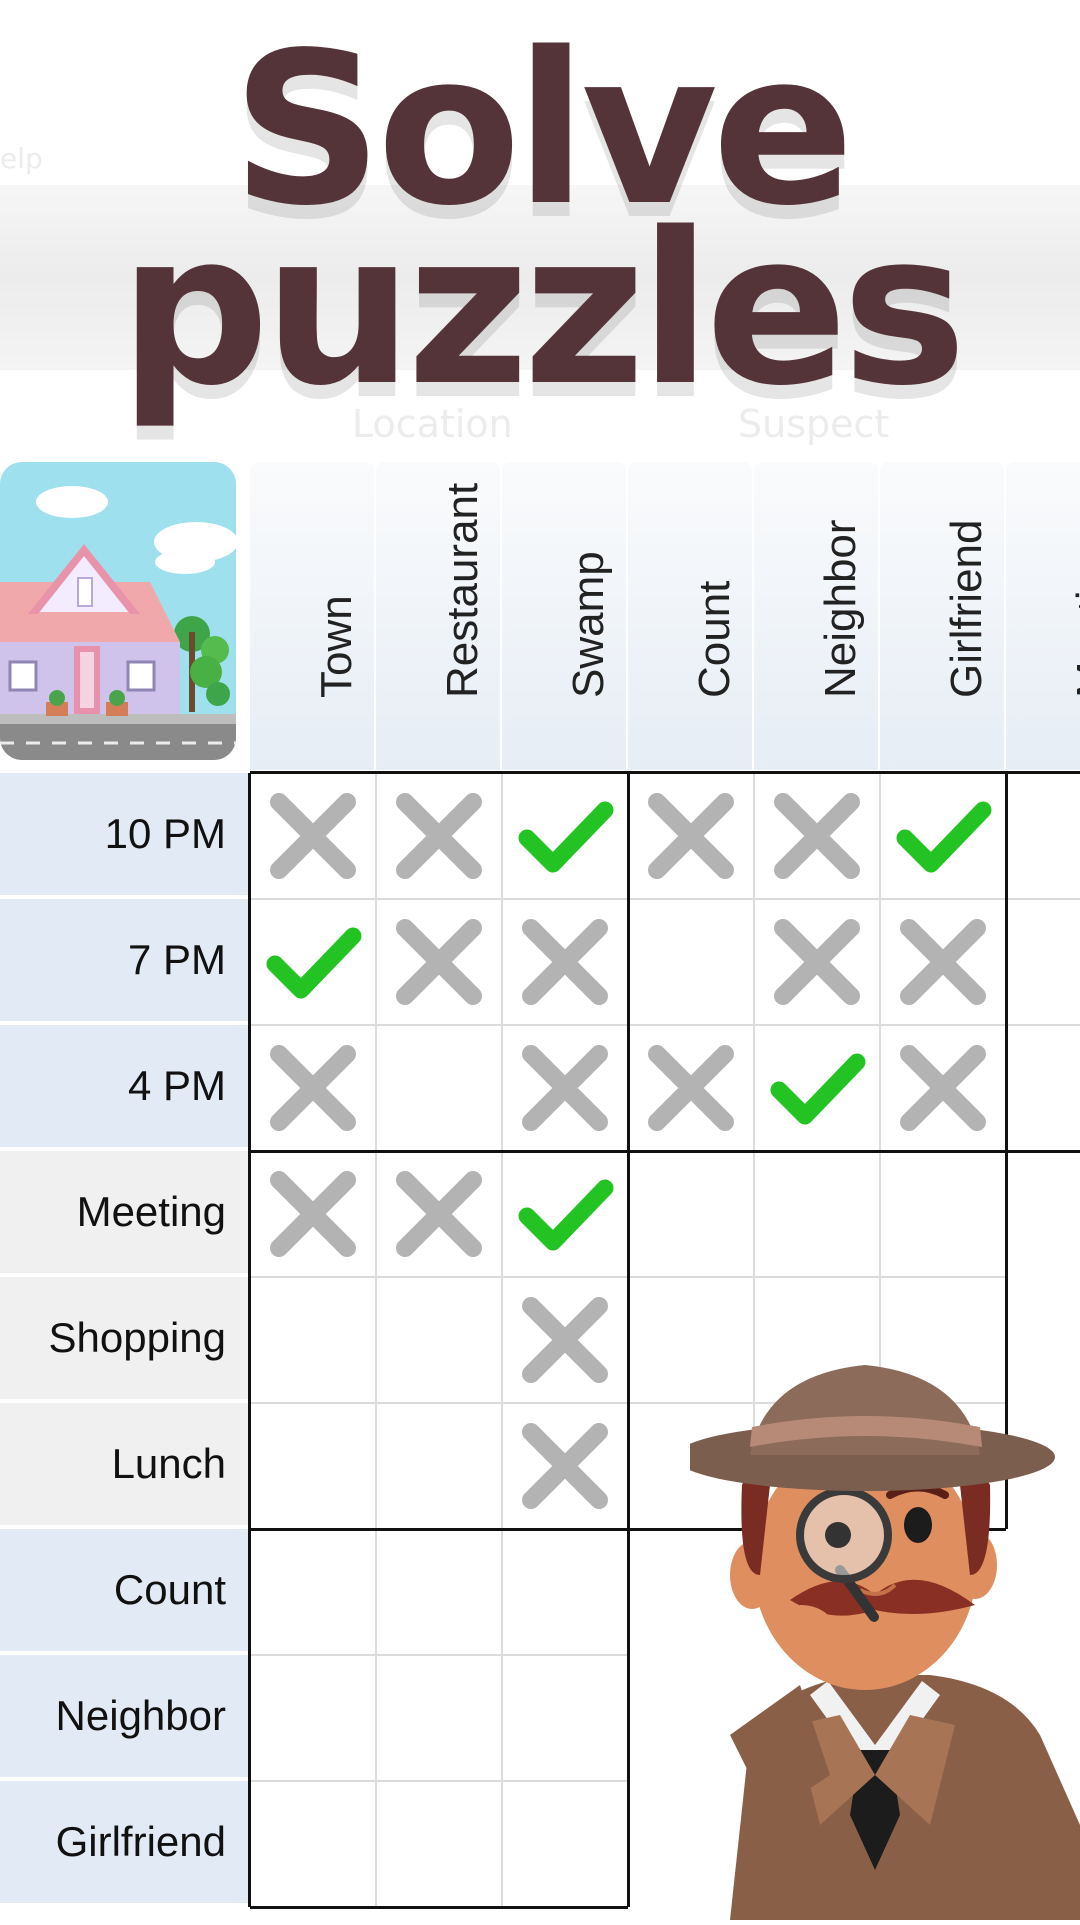 This screenshot has height=1925, width=1080. Describe the element at coordinates (336, 646) in the screenshot. I see `column-label: Town` at that location.